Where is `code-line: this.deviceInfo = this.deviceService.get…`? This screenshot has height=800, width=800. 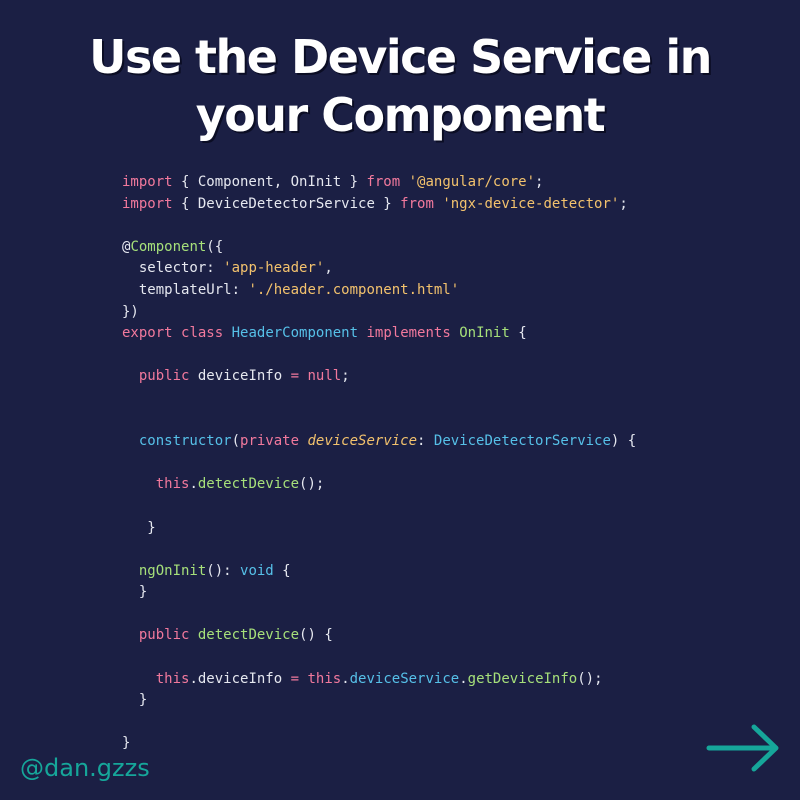 code-line: this.deviceInfo = this.deviceService.get… is located at coordinates (379, 680).